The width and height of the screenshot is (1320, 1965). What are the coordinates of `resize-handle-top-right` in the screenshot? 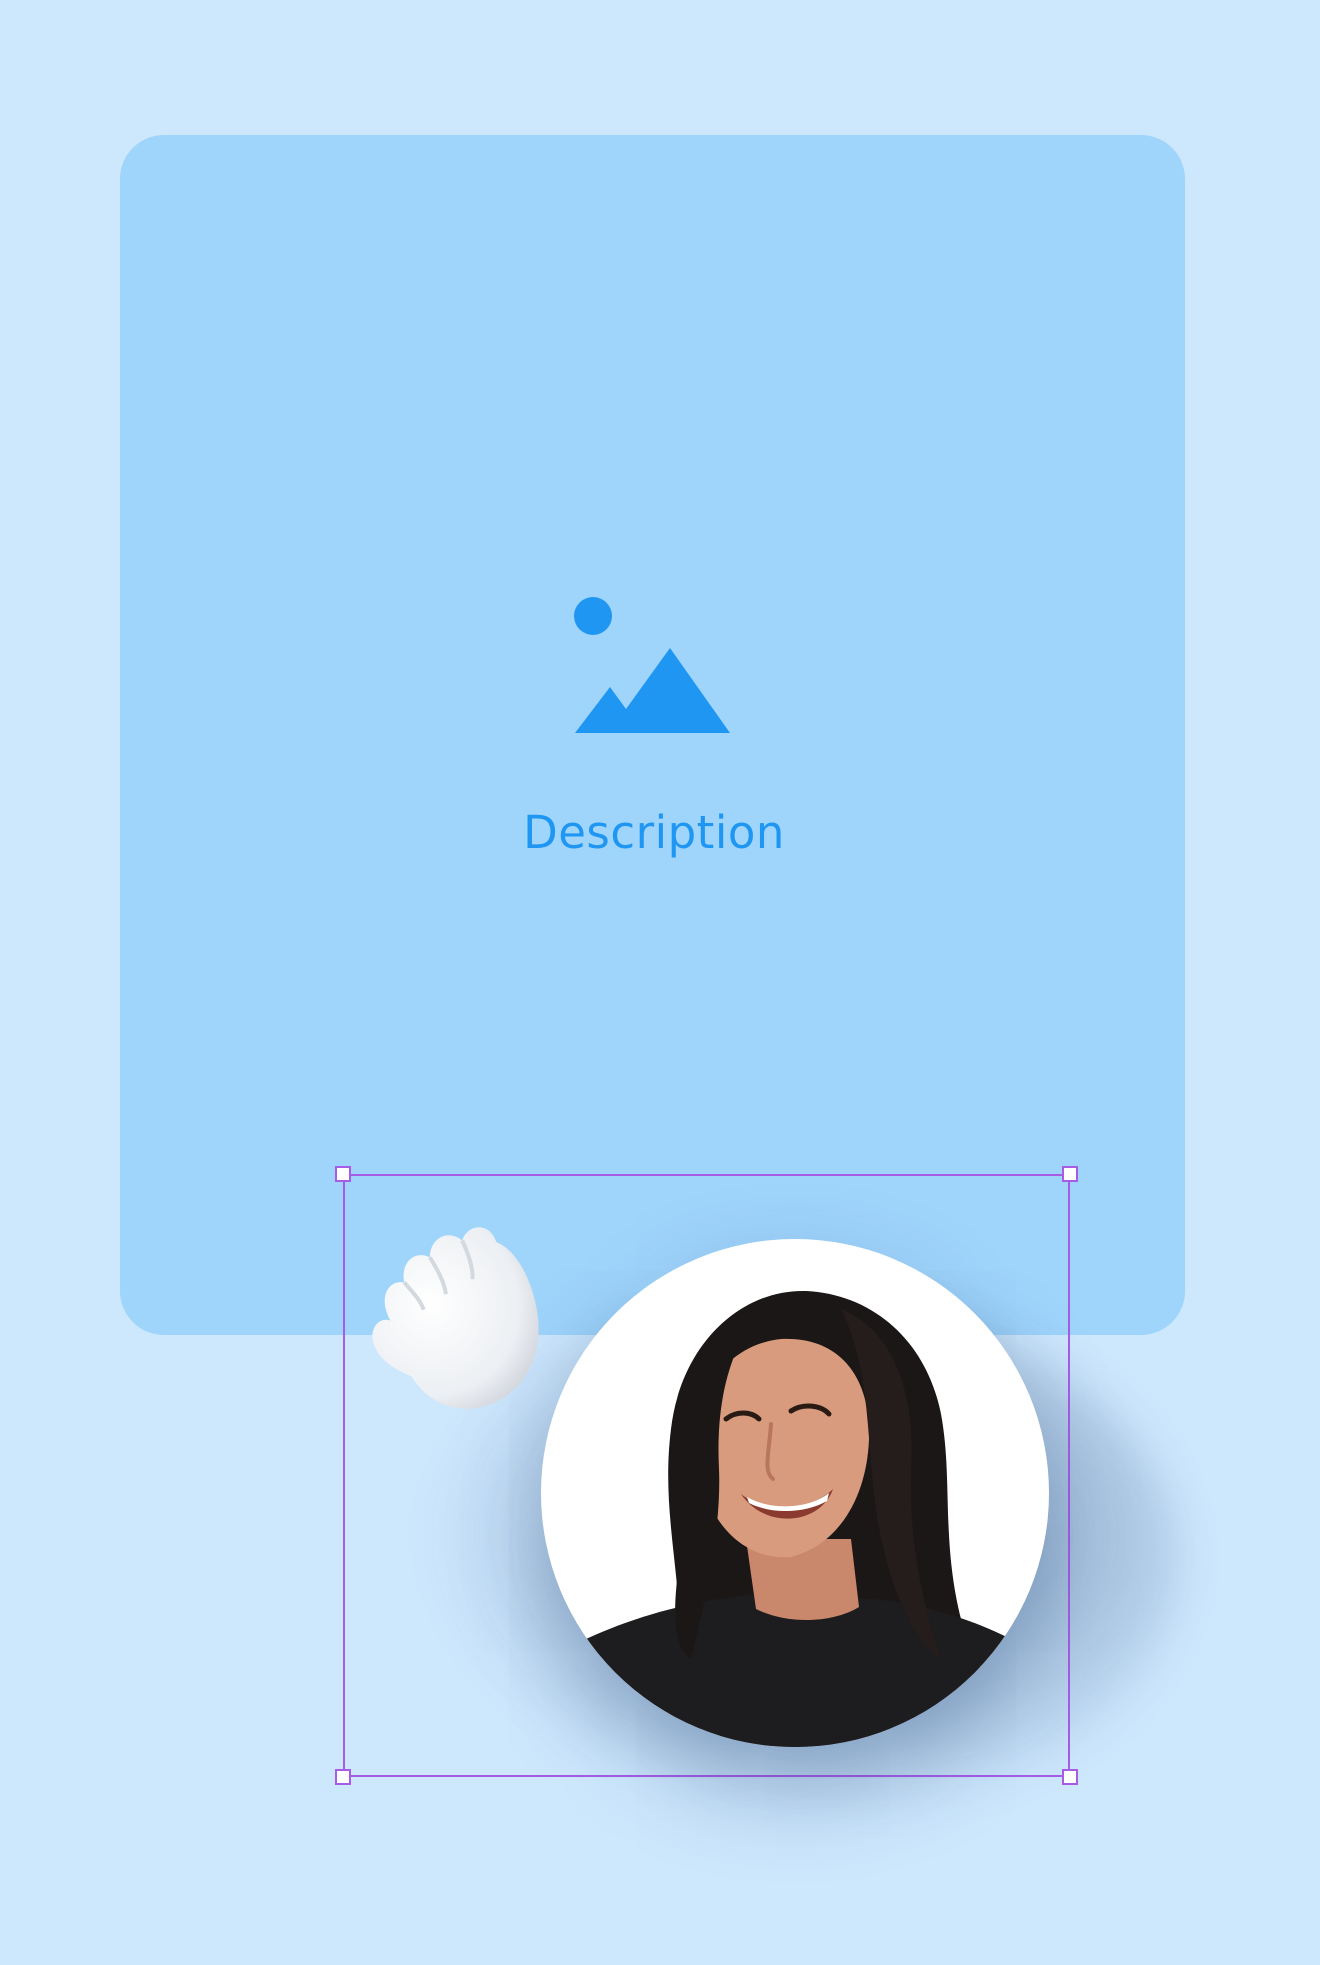 It's located at (1070, 1174).